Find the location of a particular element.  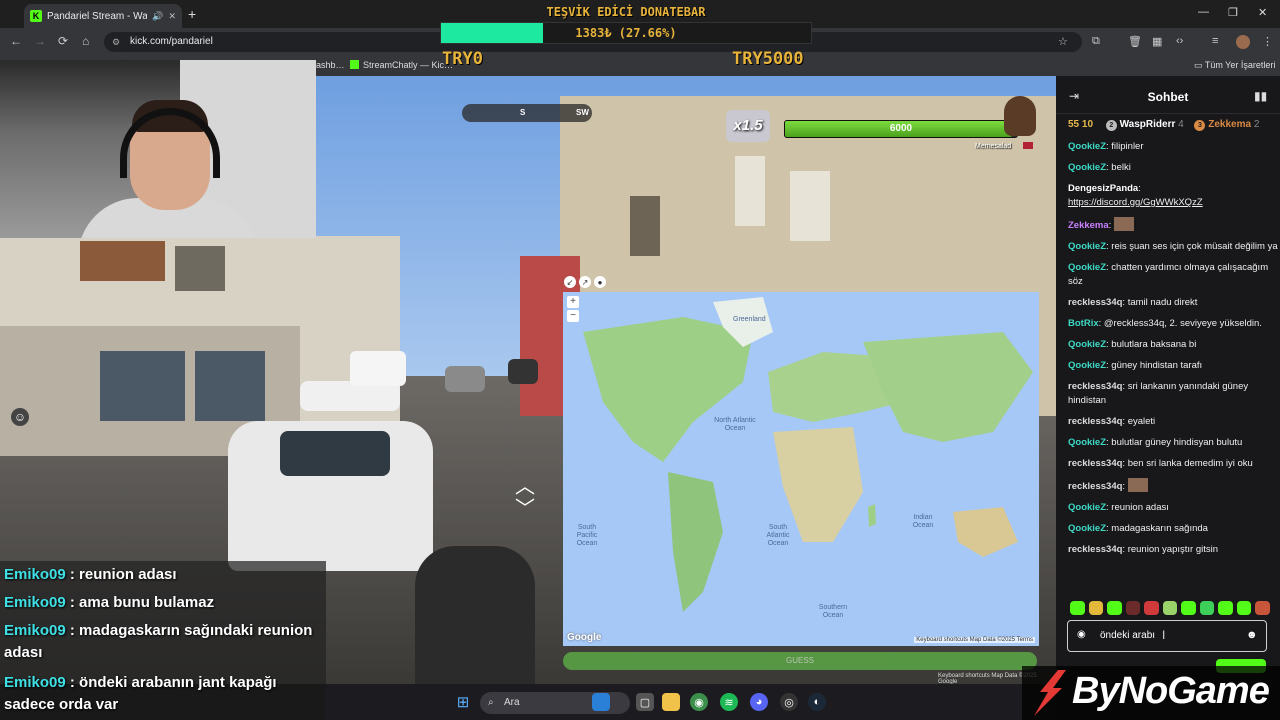

reading-list-icon: ≡ is located at coordinates (1215, 41).